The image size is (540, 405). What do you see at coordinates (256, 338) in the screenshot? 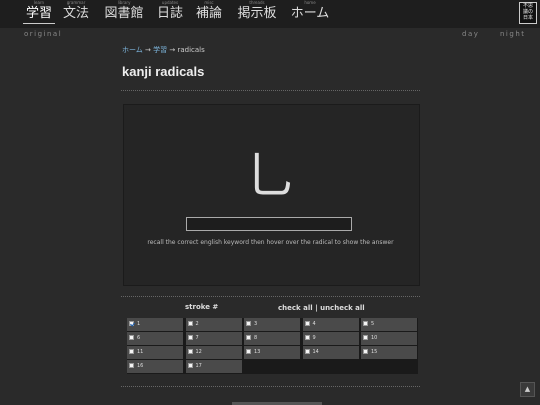
I see `stroke-number-label: 8` at bounding box center [256, 338].